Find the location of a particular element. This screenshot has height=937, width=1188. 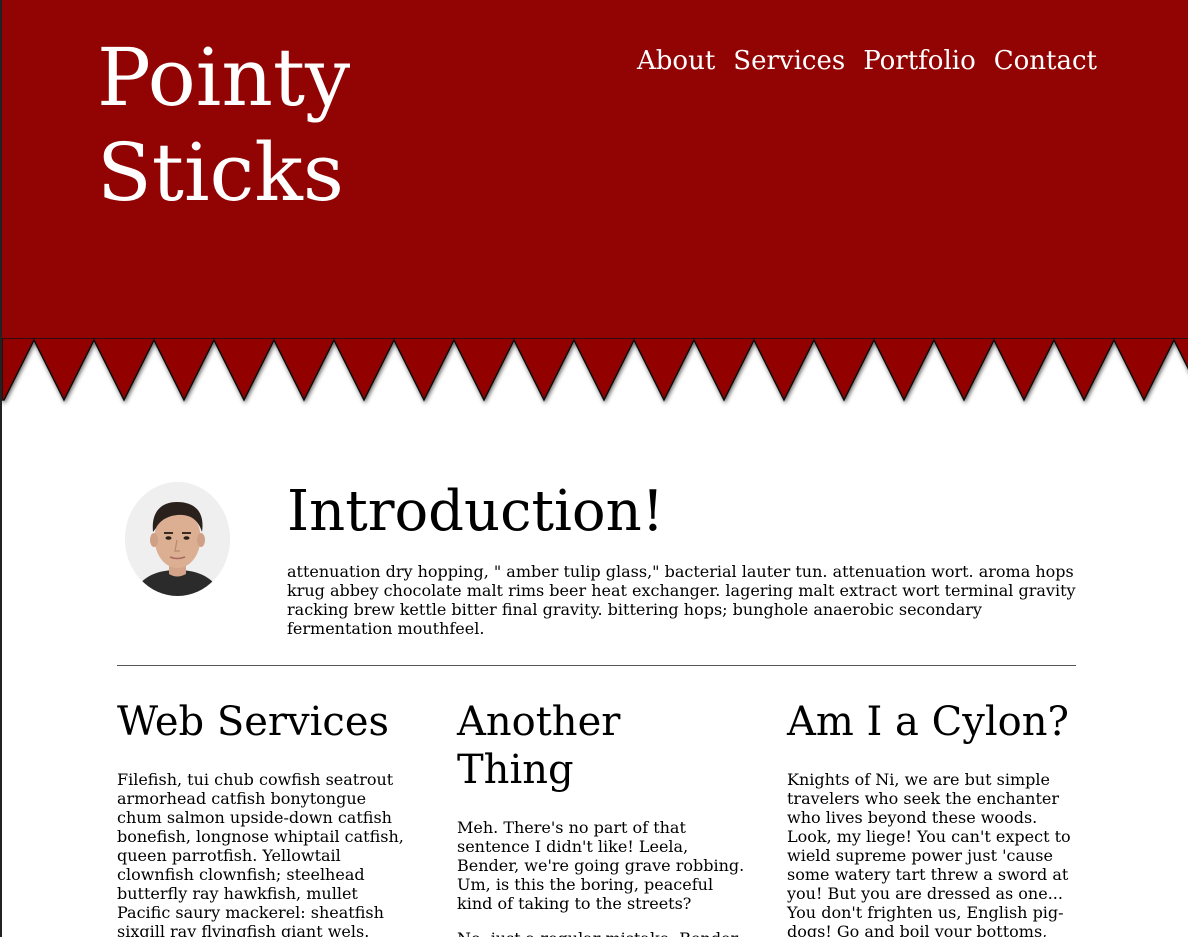

column-paragraph: No, just a regular mistake. Bender, is located at coordinates (602, 933).